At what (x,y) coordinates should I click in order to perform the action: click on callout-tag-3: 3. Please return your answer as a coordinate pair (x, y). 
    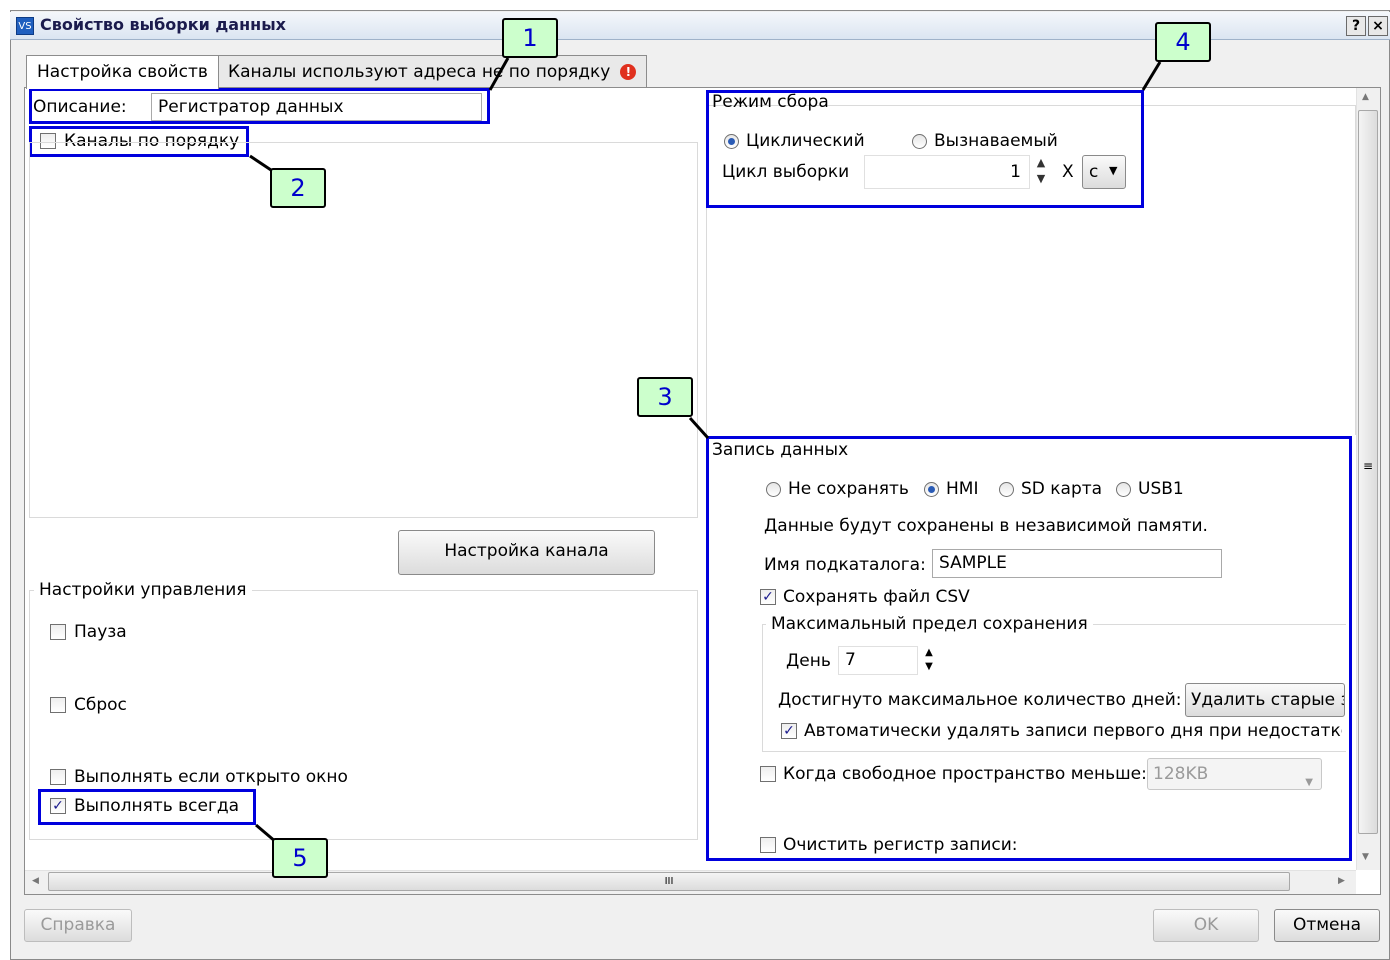
    Looking at the image, I should click on (665, 397).